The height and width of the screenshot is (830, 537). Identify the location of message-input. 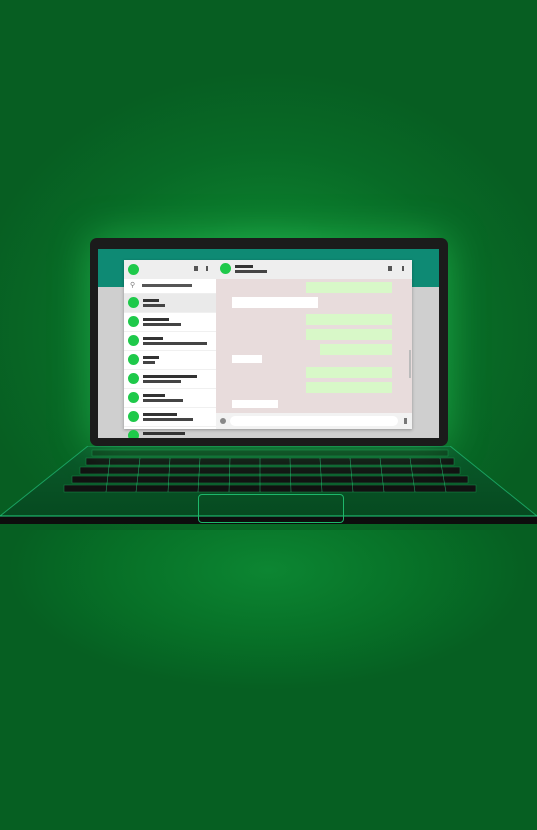
(314, 421).